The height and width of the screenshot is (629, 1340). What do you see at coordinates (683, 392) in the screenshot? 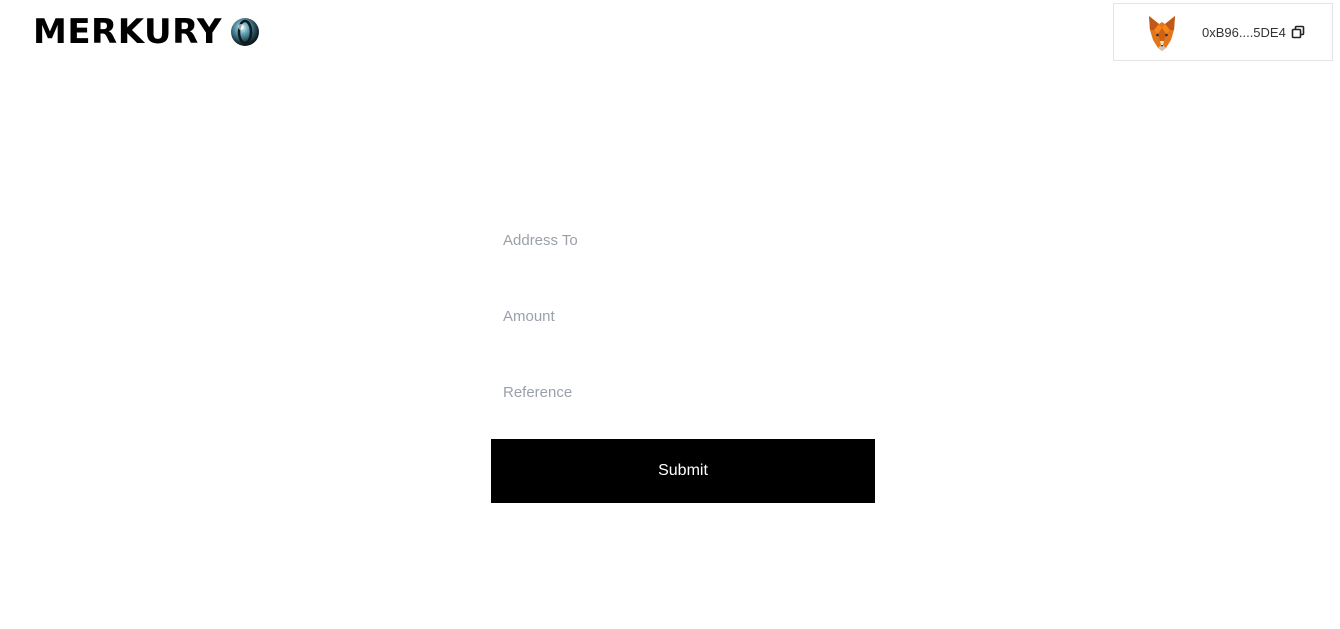
I see `reference-input` at bounding box center [683, 392].